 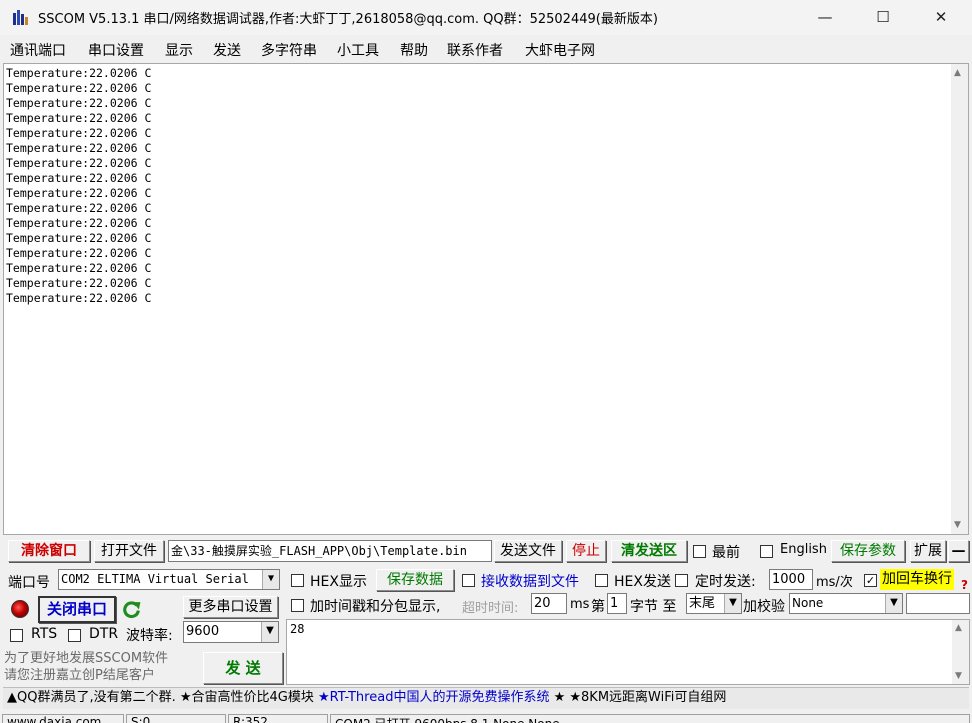 I want to click on baud-rate-label: 波特率:, so click(x=149, y=636).